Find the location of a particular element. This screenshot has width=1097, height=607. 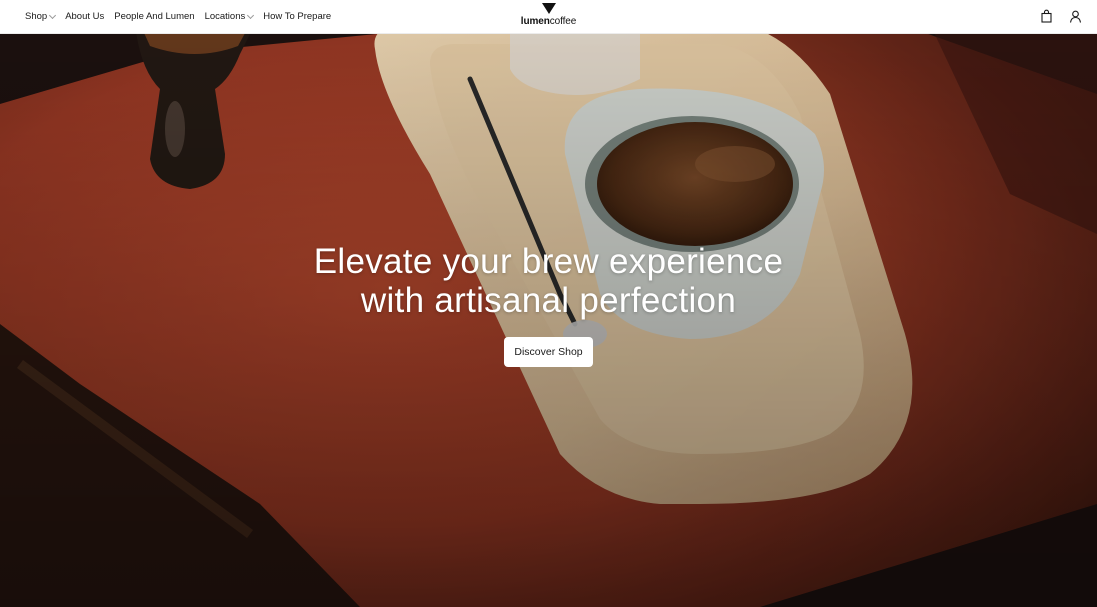

nav-item-about-us: About Us is located at coordinates (84, 16).